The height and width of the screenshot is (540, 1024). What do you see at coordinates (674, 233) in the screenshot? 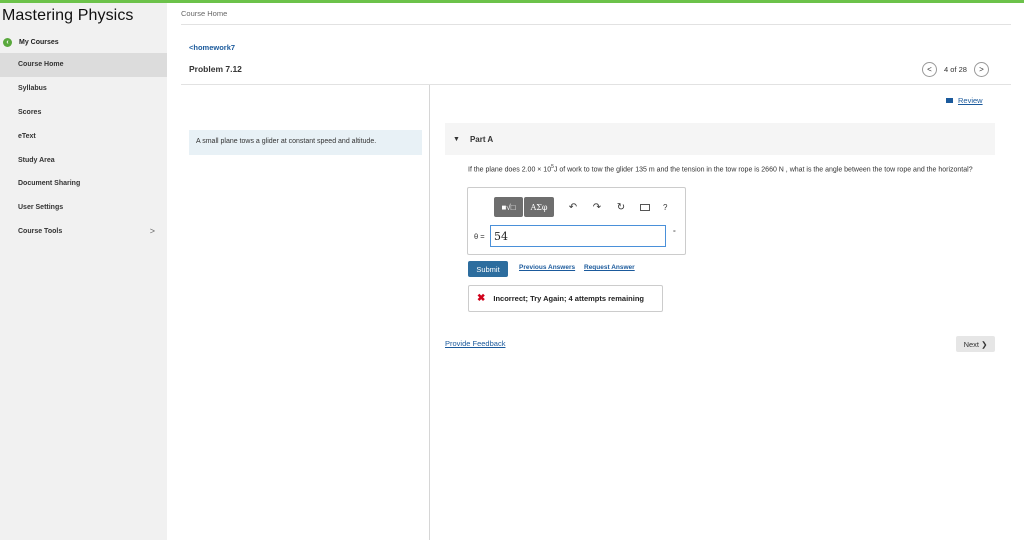
I see `unit-label: °` at bounding box center [674, 233].